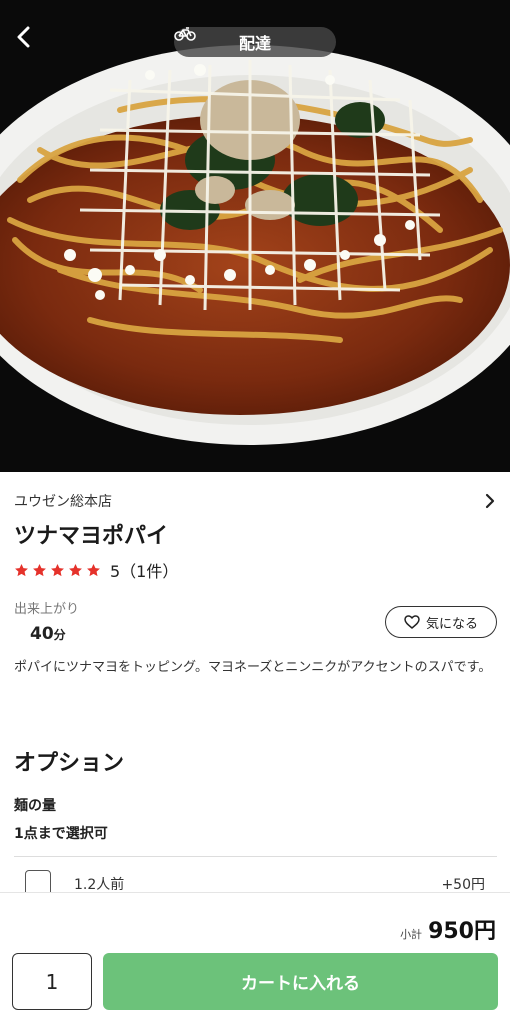 The height and width of the screenshot is (1024, 510). Describe the element at coordinates (144, 571) in the screenshot. I see `rating-text: 5（1件）` at that location.